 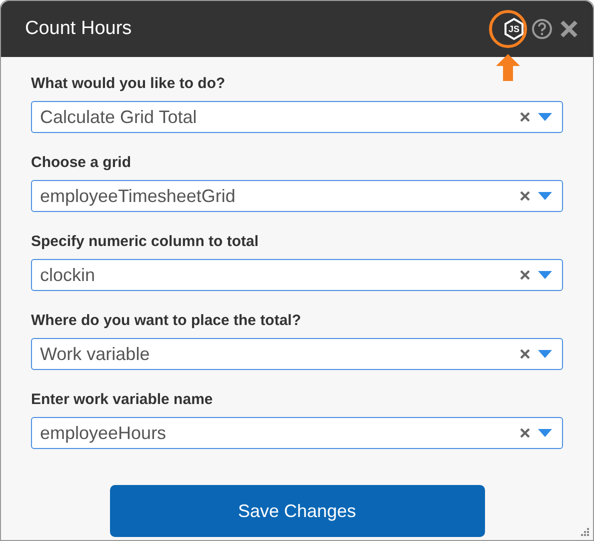 What do you see at coordinates (585, 532) in the screenshot?
I see `resize-grip-icon` at bounding box center [585, 532].